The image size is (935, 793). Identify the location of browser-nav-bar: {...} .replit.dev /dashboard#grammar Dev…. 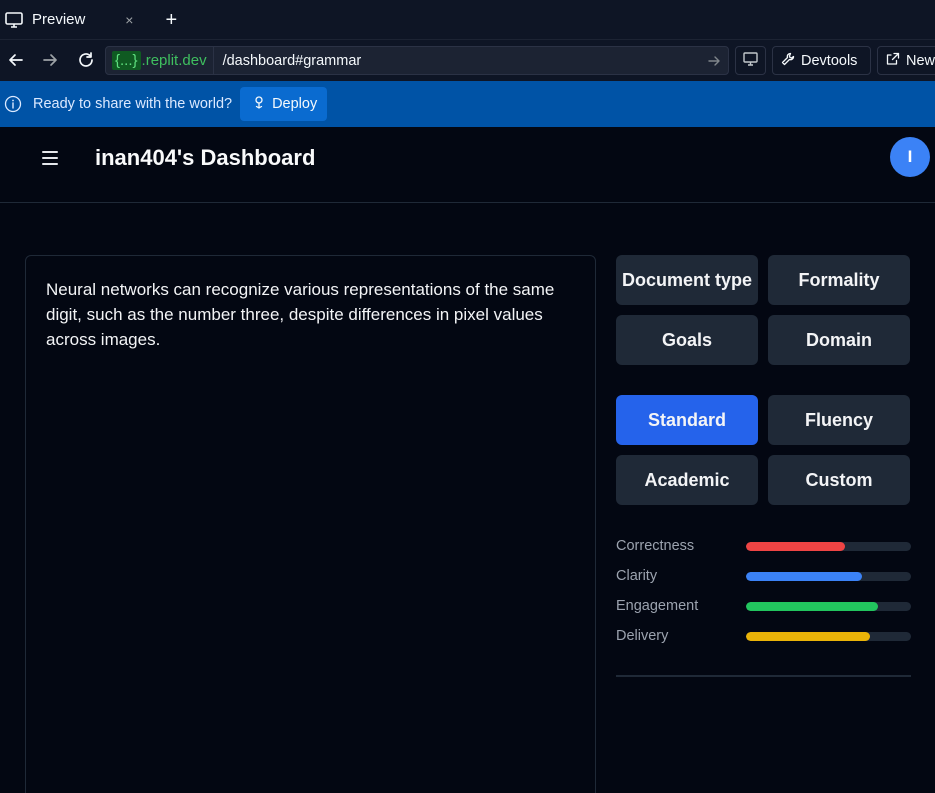
(467, 60).